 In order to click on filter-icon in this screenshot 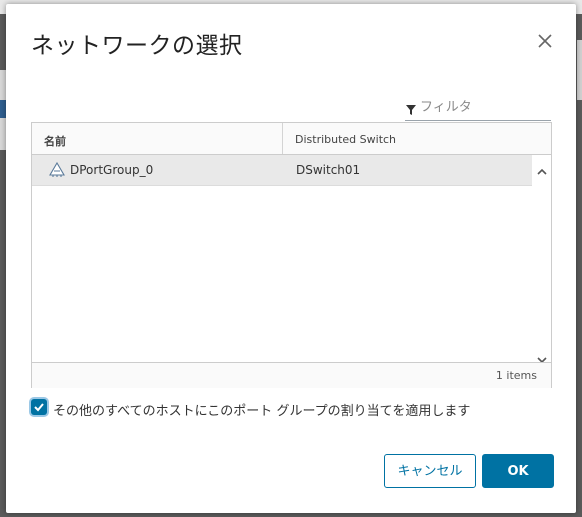, I will do `click(411, 108)`.